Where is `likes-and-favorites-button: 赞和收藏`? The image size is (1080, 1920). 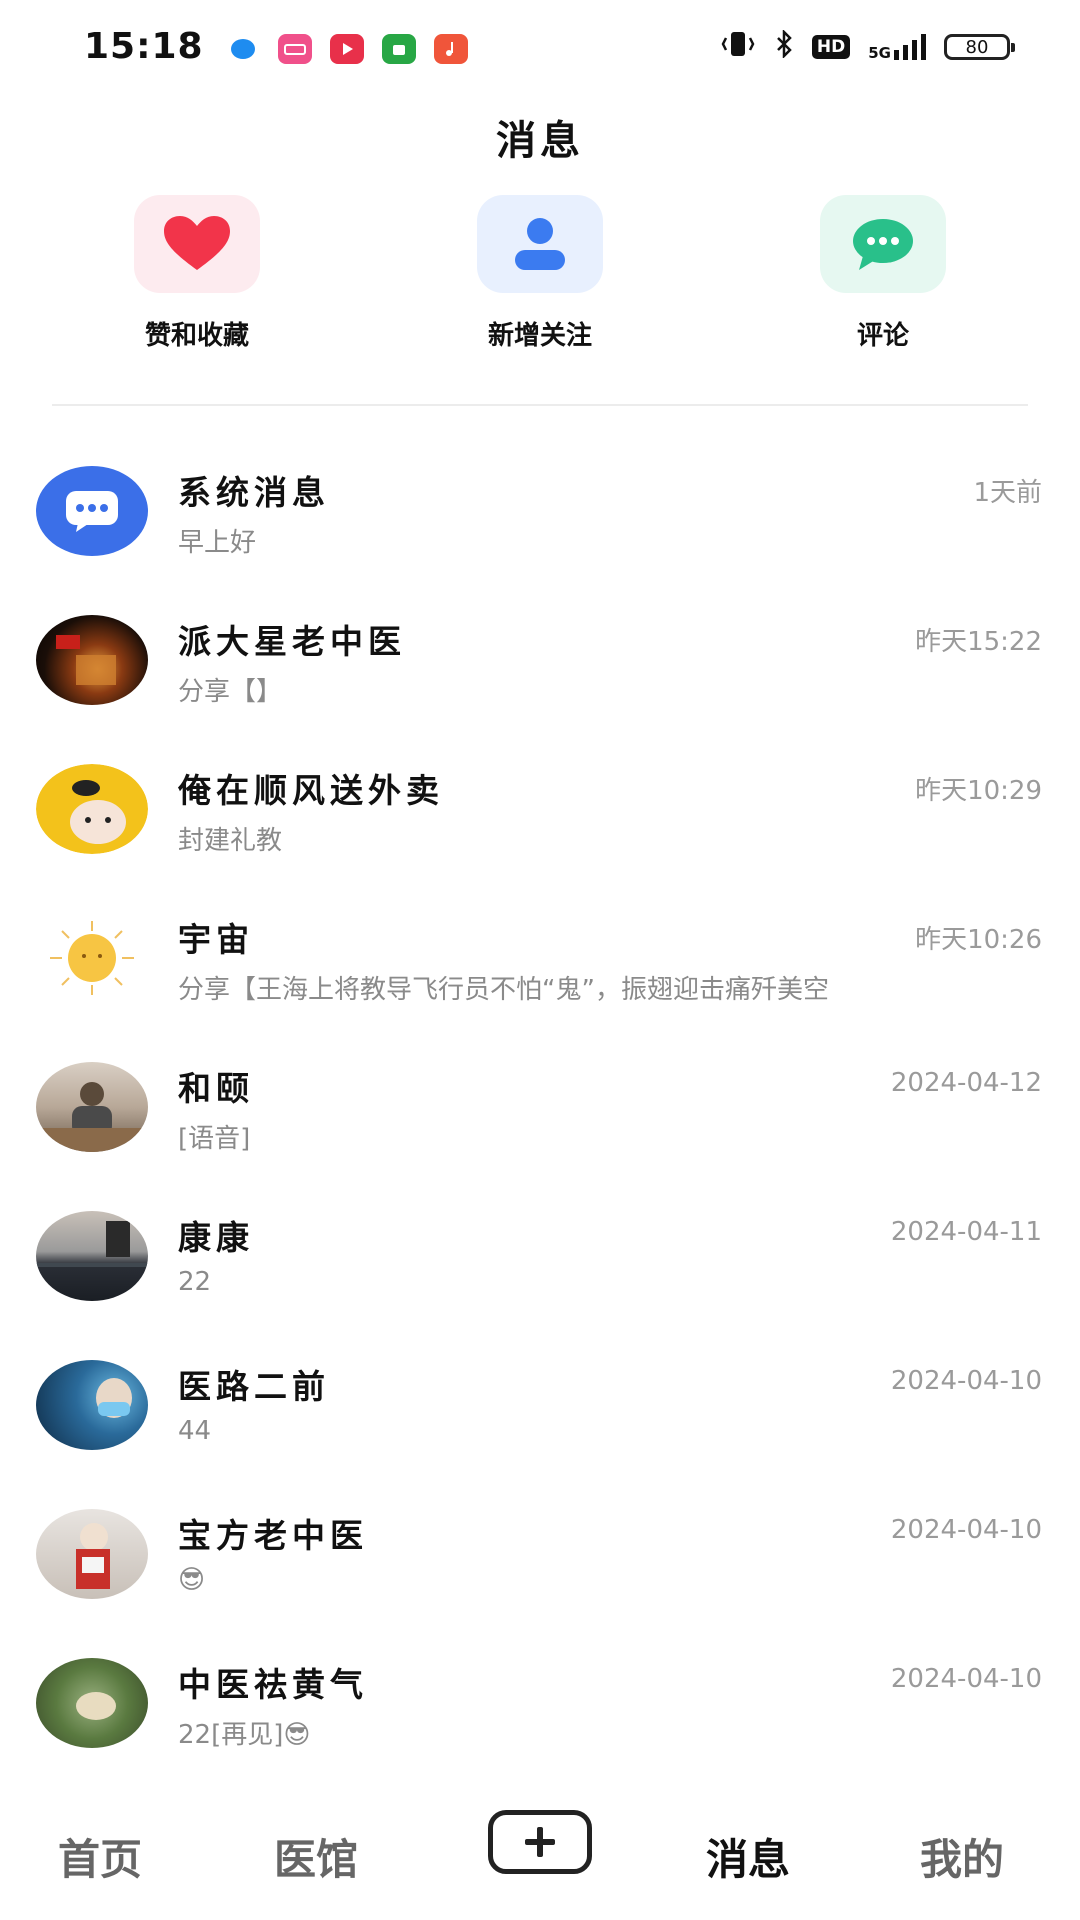 likes-and-favorites-button: 赞和收藏 is located at coordinates (197, 273).